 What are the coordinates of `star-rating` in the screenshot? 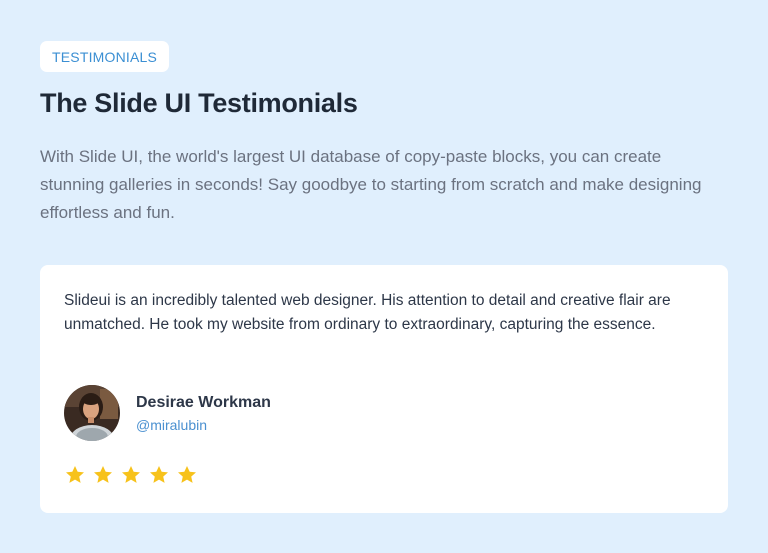 It's located at (131, 475).